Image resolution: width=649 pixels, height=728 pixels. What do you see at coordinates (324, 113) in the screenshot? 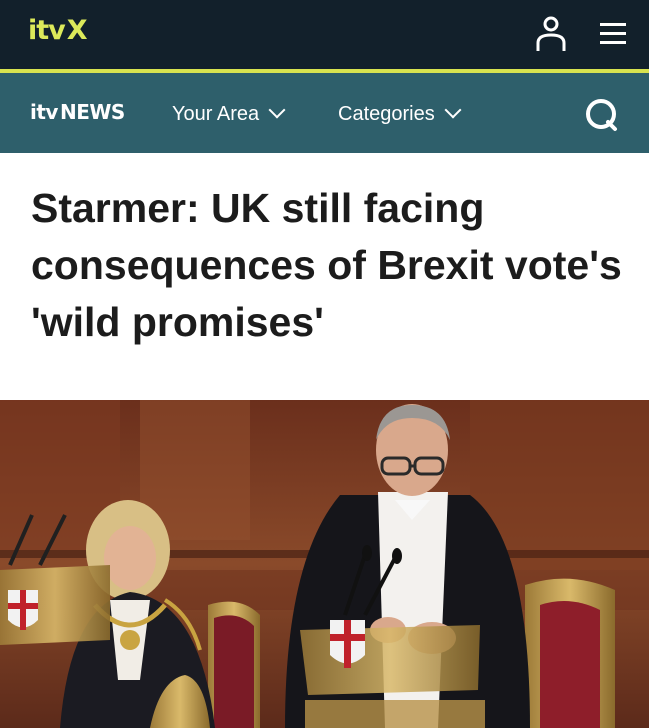
I see `itv-news-nav: itv NEWS Your Area Categories` at bounding box center [324, 113].